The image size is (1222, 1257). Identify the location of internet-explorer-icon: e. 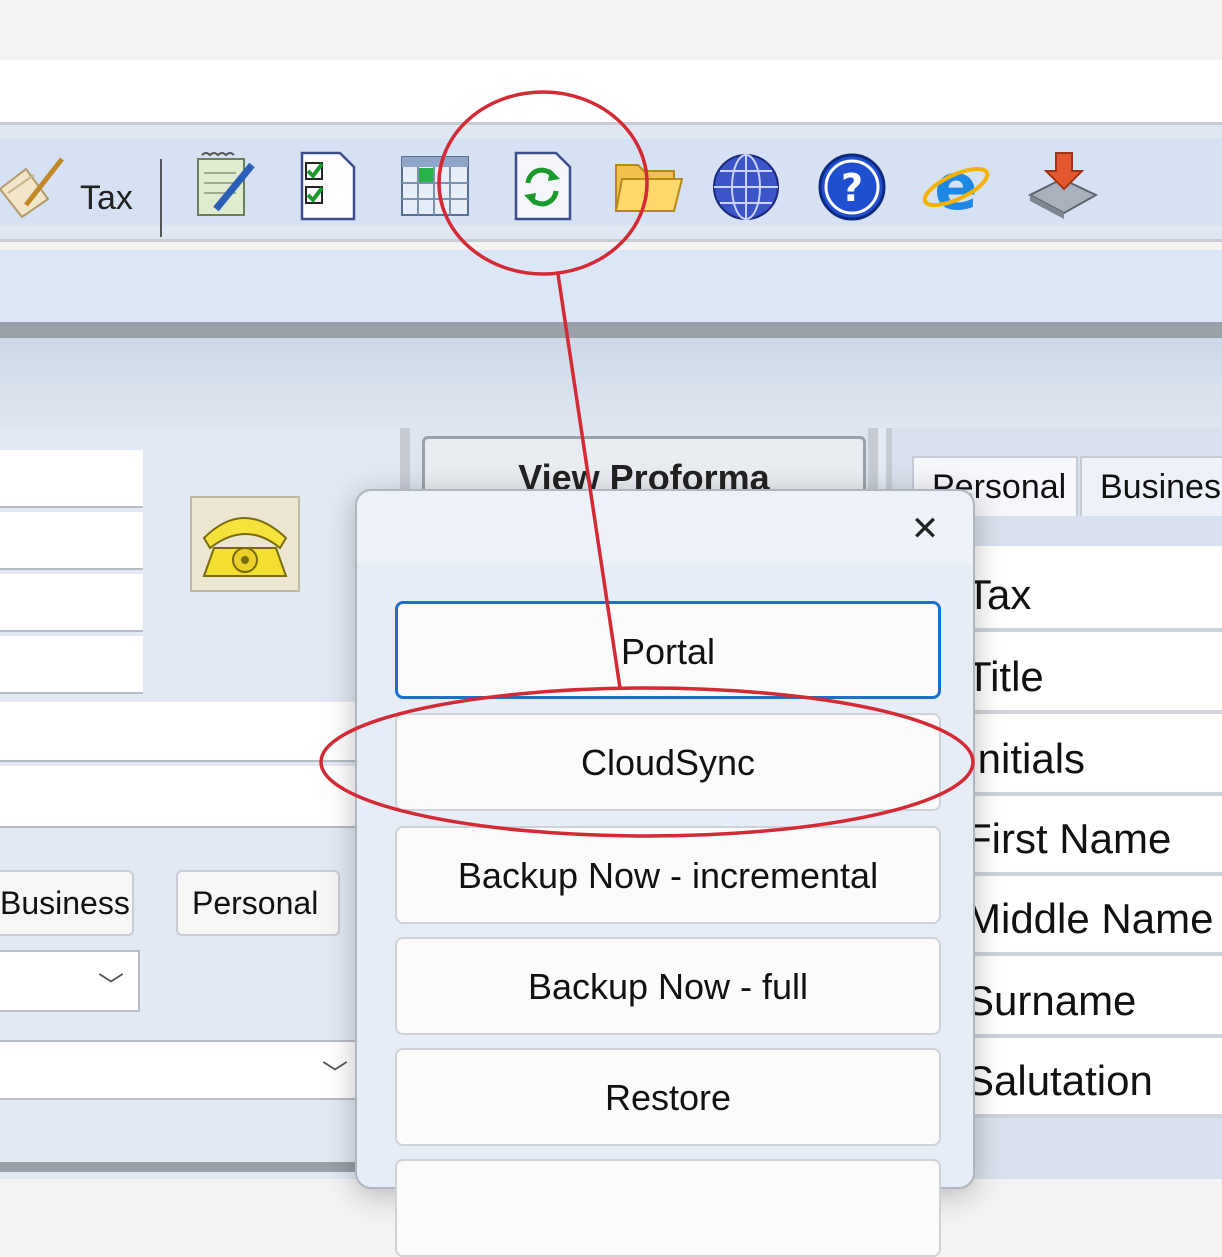
(956, 187).